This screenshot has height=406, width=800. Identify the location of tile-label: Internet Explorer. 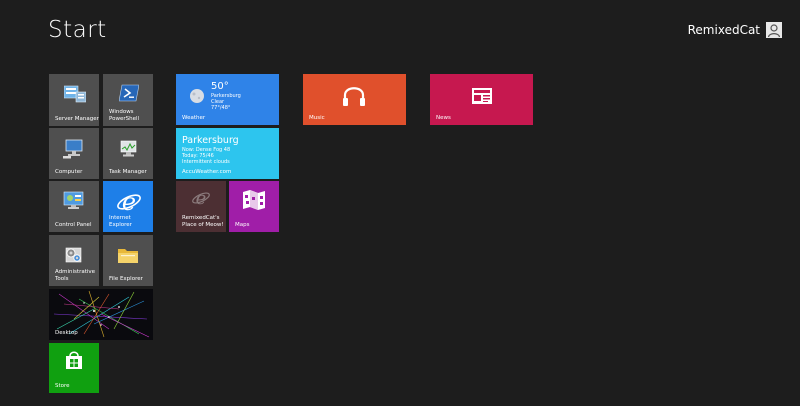
(120, 221).